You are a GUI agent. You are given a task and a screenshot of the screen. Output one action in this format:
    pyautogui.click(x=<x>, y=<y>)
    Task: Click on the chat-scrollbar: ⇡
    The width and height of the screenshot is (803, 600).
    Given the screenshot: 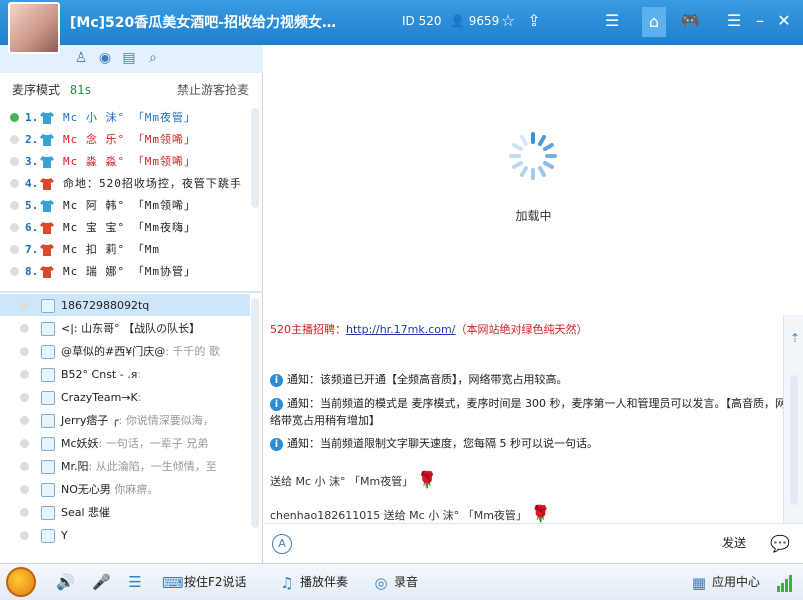 What is the action you would take?
    pyautogui.click(x=793, y=420)
    